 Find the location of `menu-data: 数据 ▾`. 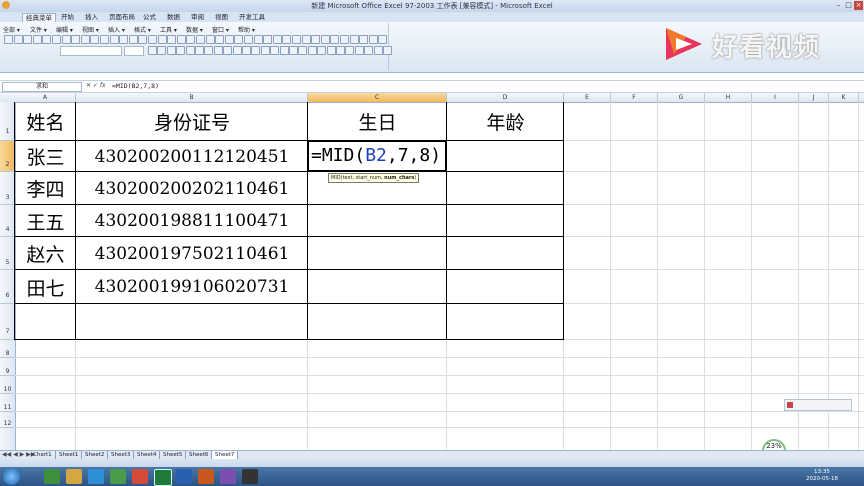

menu-data: 数据 ▾ is located at coordinates (194, 29).